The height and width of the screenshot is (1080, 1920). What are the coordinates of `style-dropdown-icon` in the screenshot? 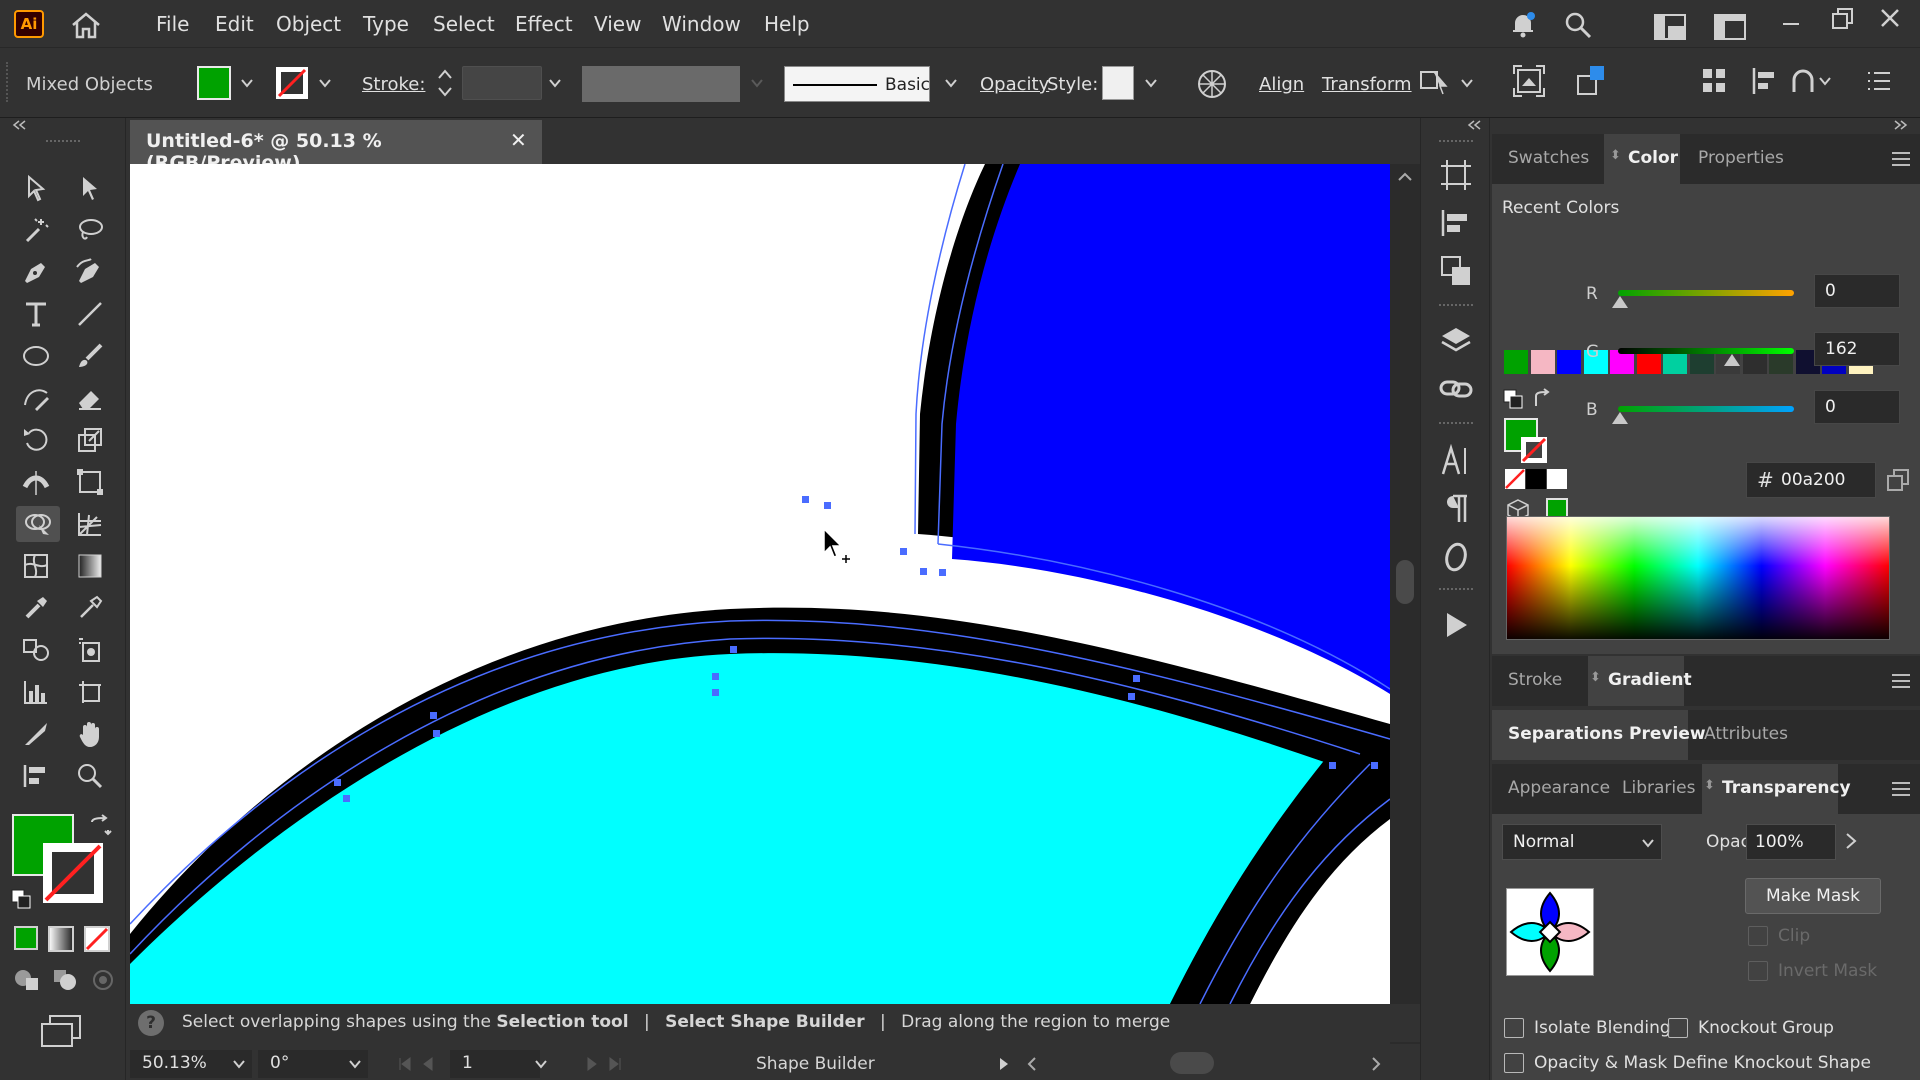 It's located at (1151, 83).